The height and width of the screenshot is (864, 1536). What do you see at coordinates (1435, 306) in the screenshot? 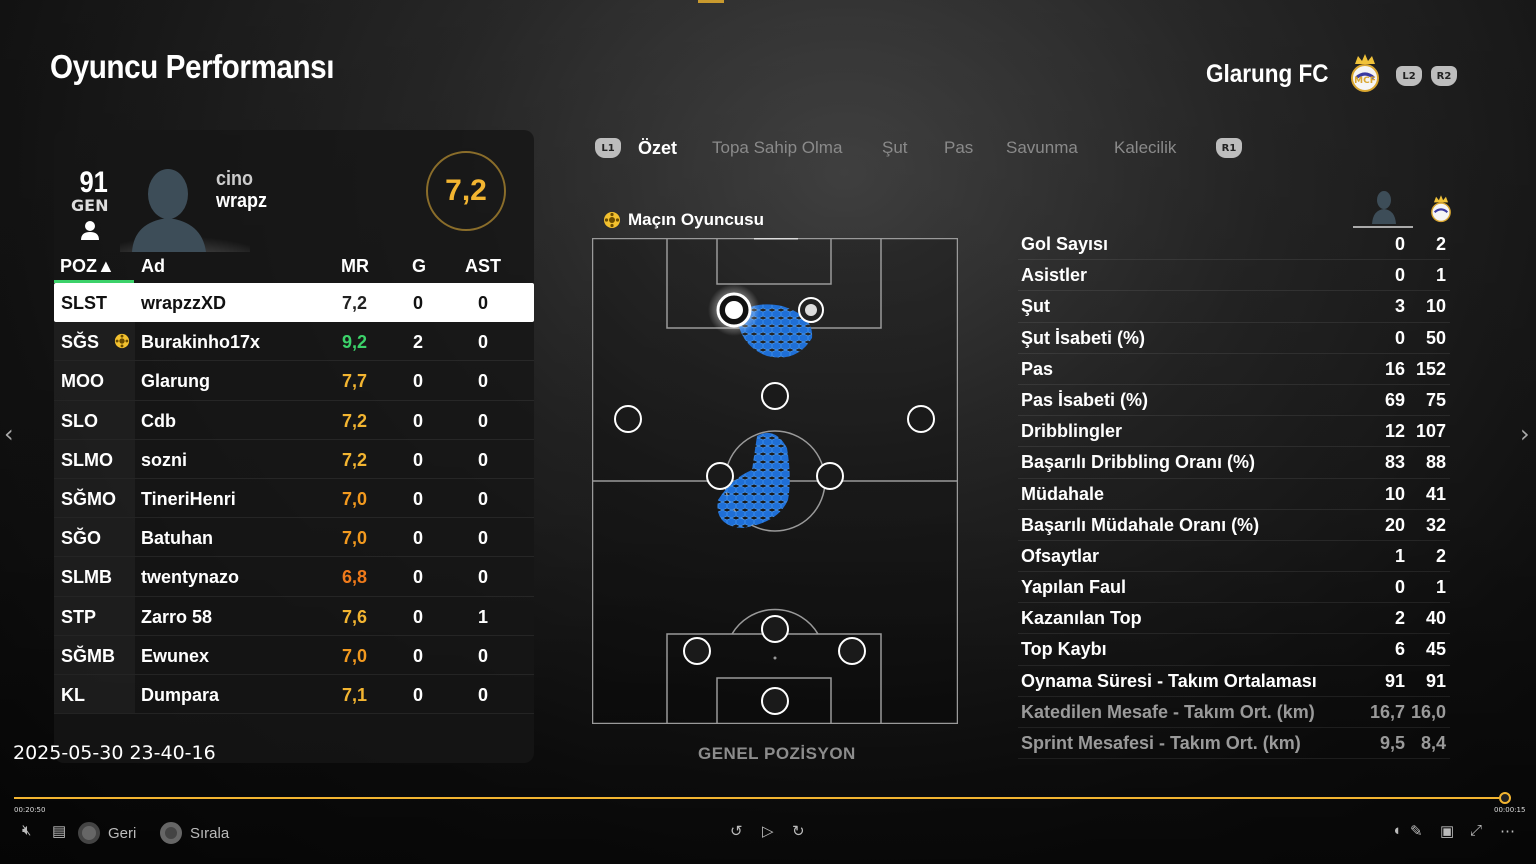
I see `stat-team-value: 10` at bounding box center [1435, 306].